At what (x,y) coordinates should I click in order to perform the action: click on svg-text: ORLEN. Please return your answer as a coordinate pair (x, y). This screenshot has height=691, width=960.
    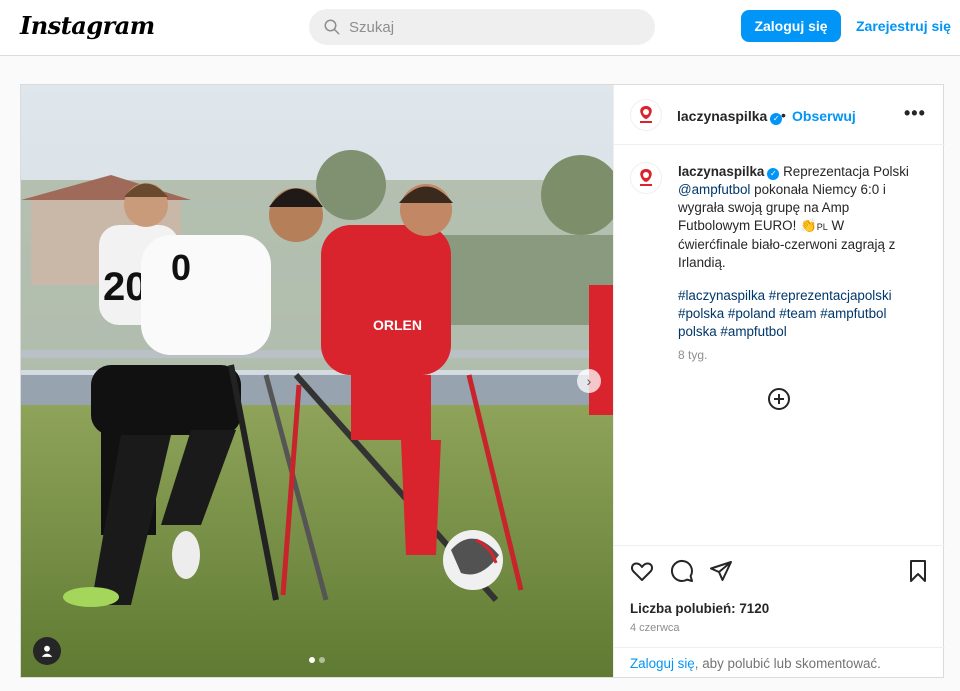
    Looking at the image, I should click on (397, 325).